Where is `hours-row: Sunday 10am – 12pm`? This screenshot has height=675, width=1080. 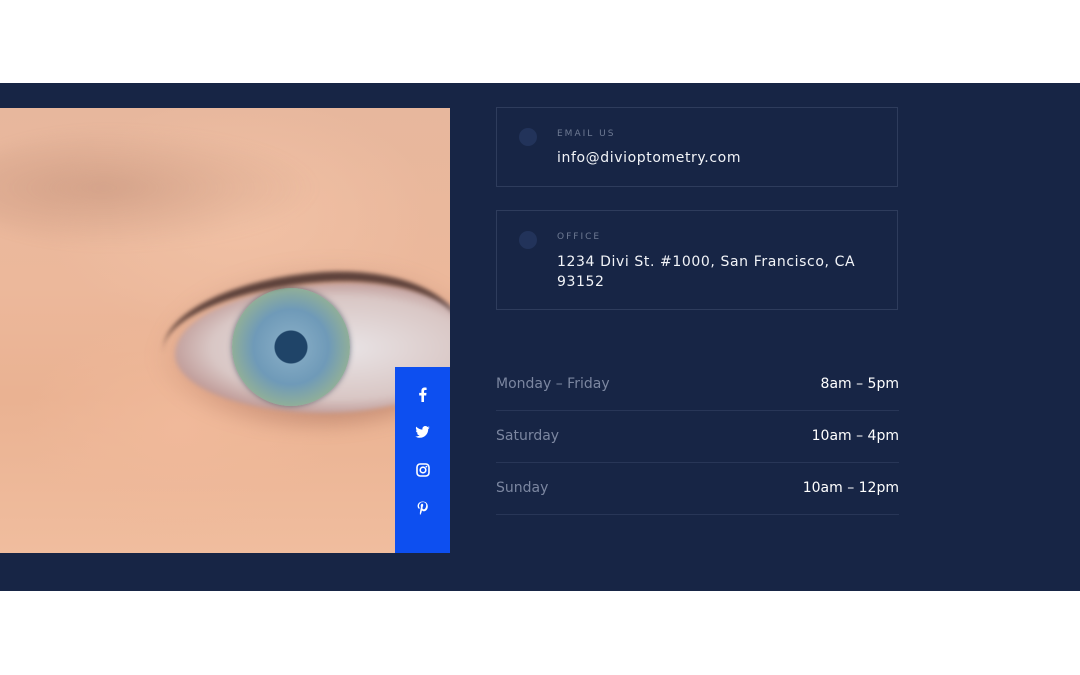 hours-row: Sunday 10am – 12pm is located at coordinates (697, 489).